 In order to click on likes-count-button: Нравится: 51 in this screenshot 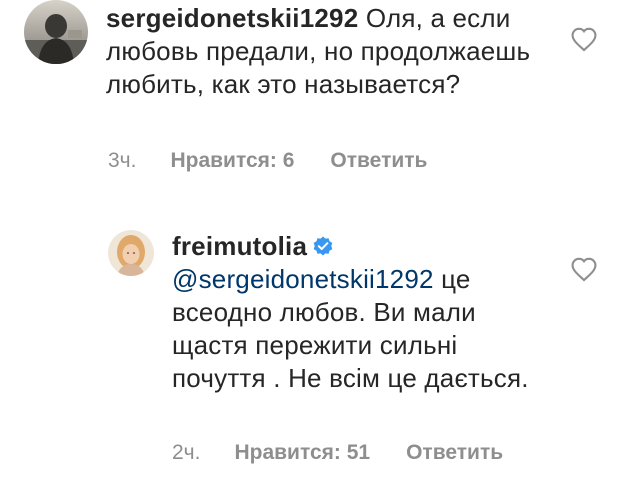, I will do `click(302, 453)`.